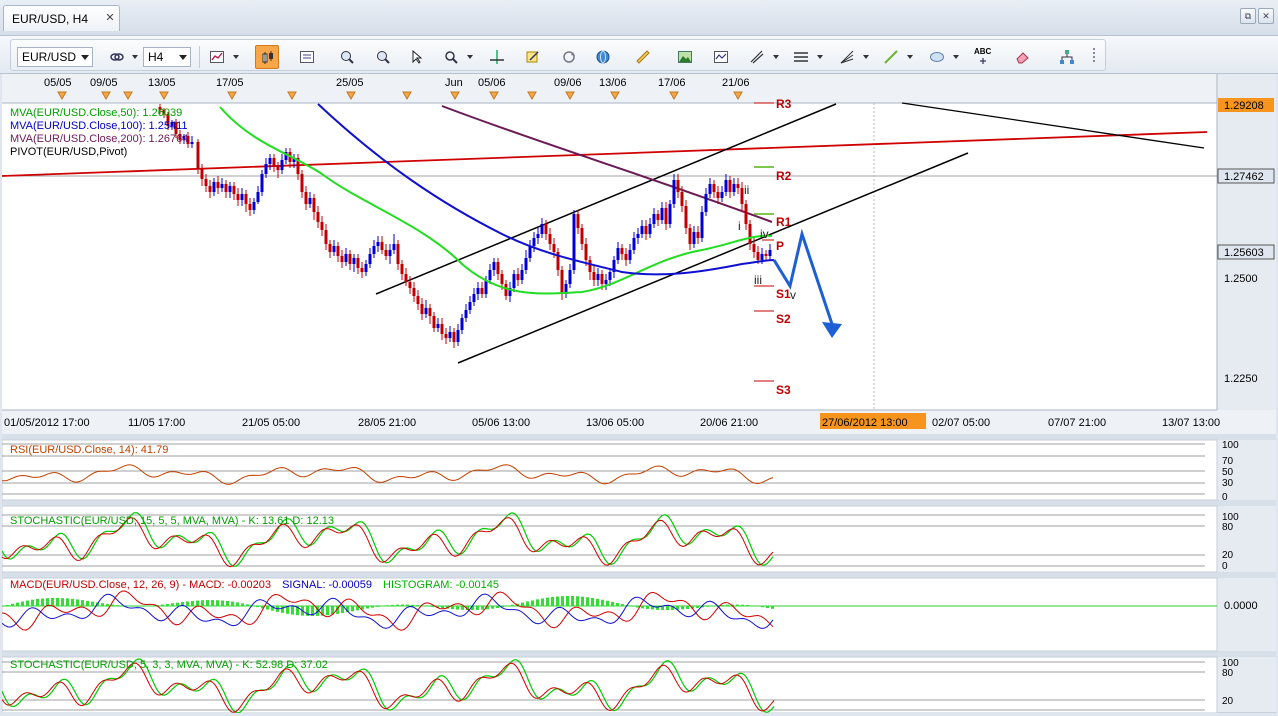 This screenshot has height=716, width=1278. What do you see at coordinates (417, 57) in the screenshot?
I see `cursor-button` at bounding box center [417, 57].